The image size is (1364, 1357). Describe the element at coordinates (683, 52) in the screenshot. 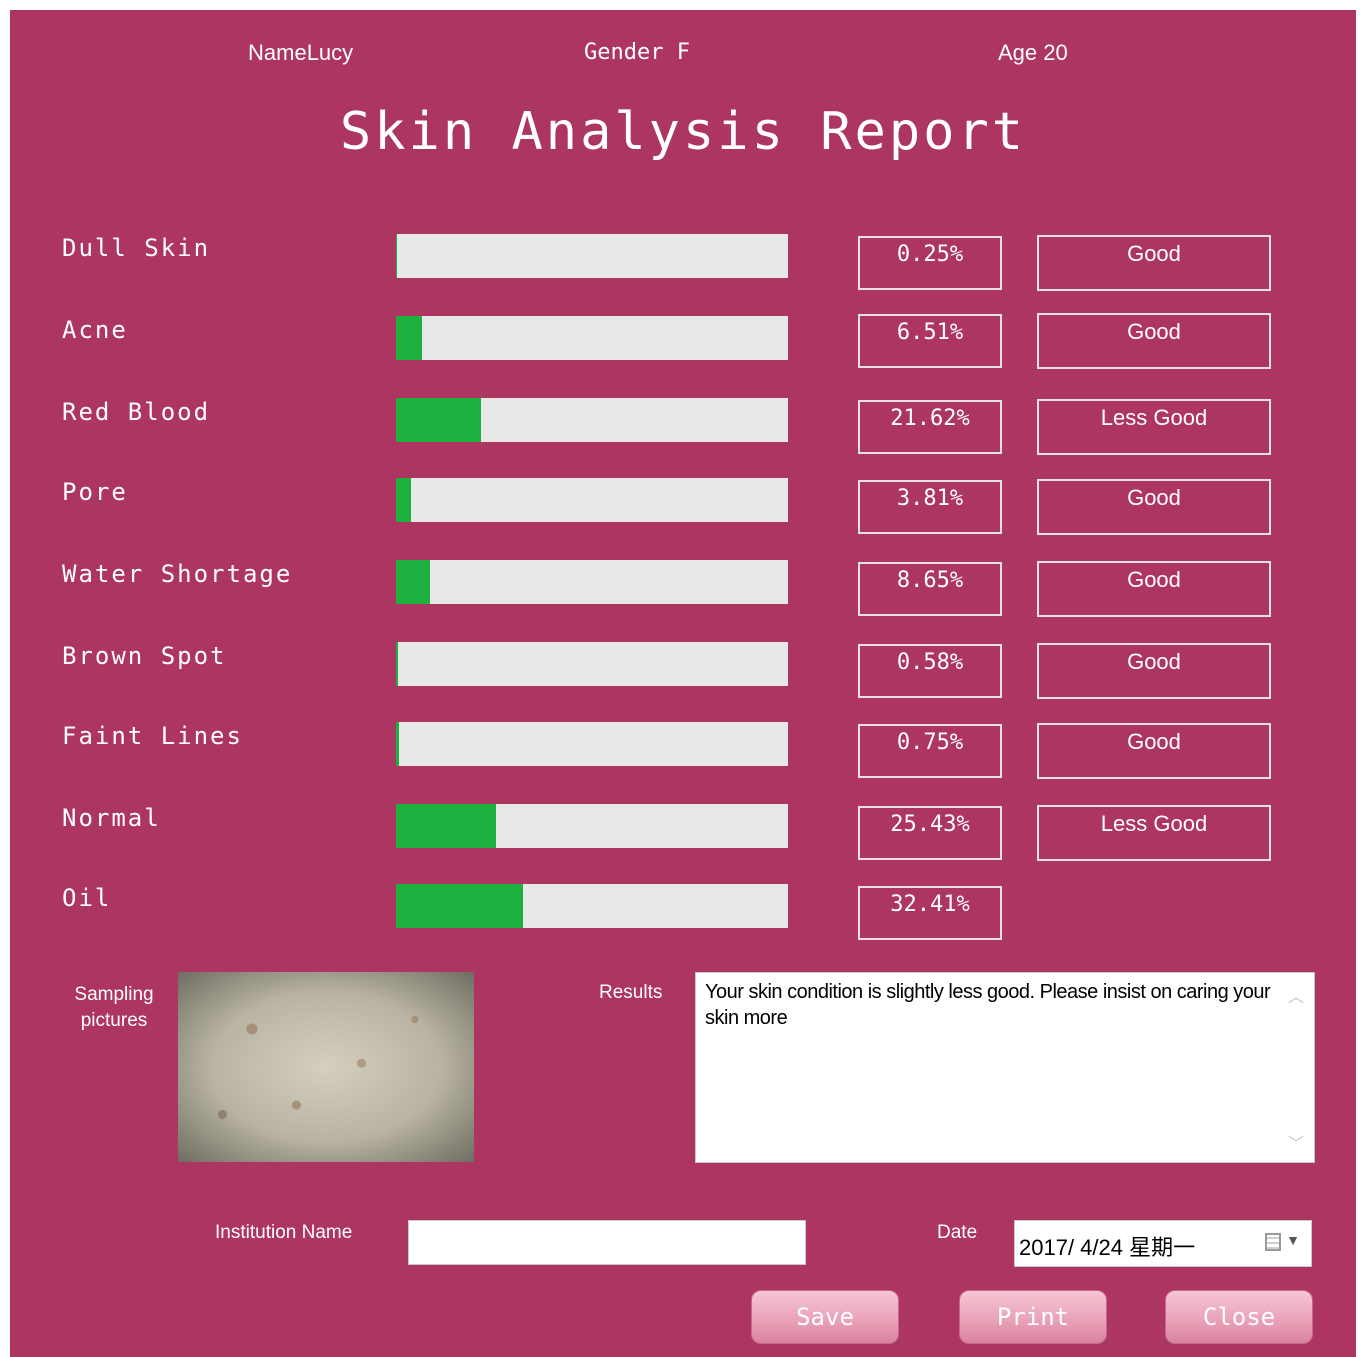

I see `gender-value: F` at that location.